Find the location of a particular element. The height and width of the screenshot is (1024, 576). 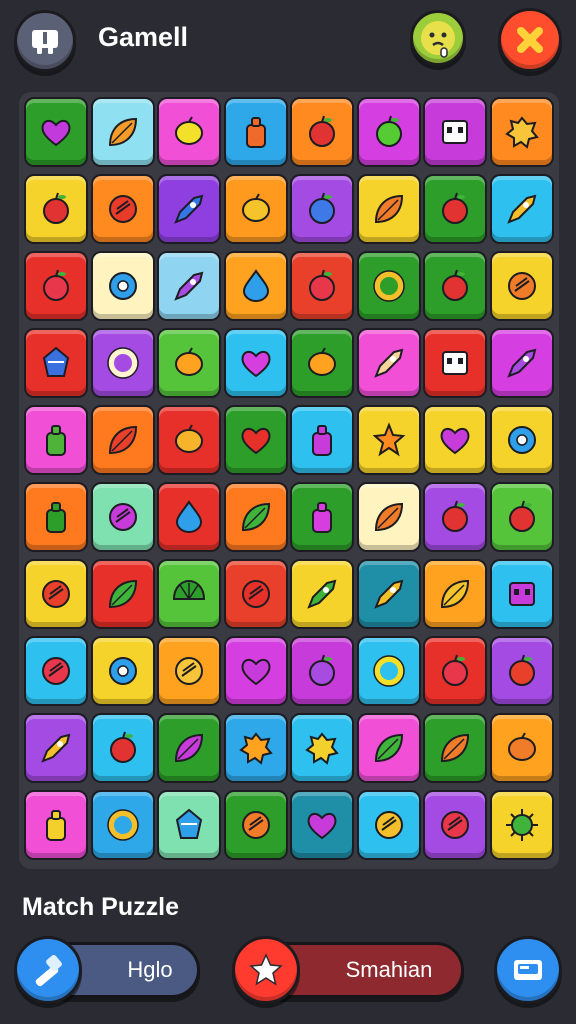

card-button is located at coordinates (528, 970).